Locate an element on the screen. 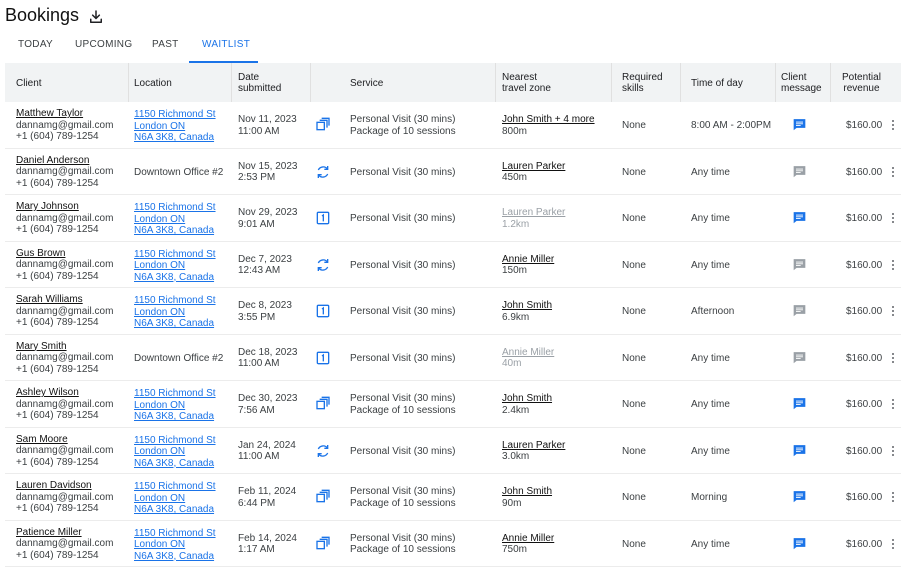 The width and height of the screenshot is (906, 573). client-name-link: Mary Smith is located at coordinates (41, 347).